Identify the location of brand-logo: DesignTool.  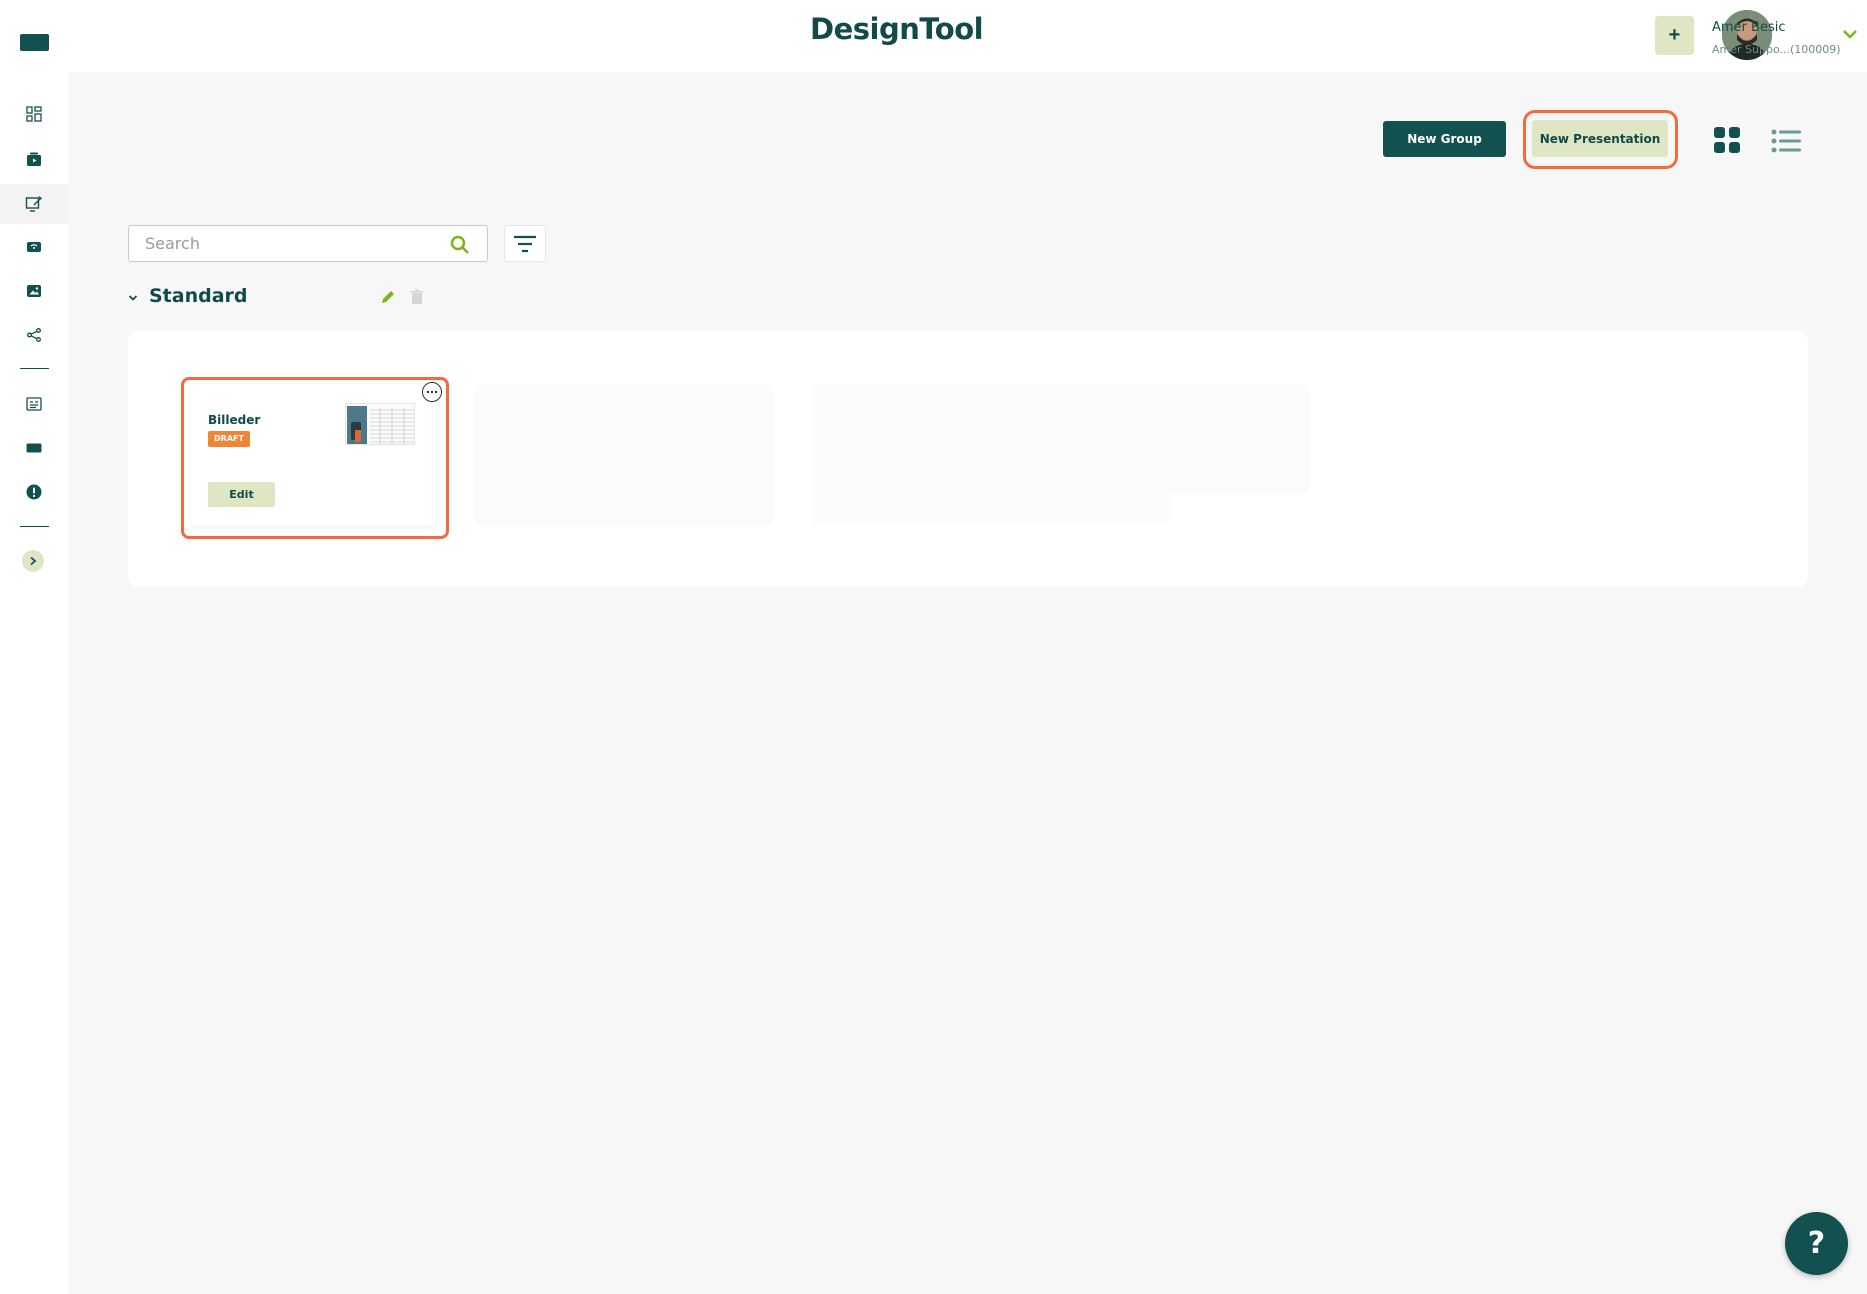
(897, 29).